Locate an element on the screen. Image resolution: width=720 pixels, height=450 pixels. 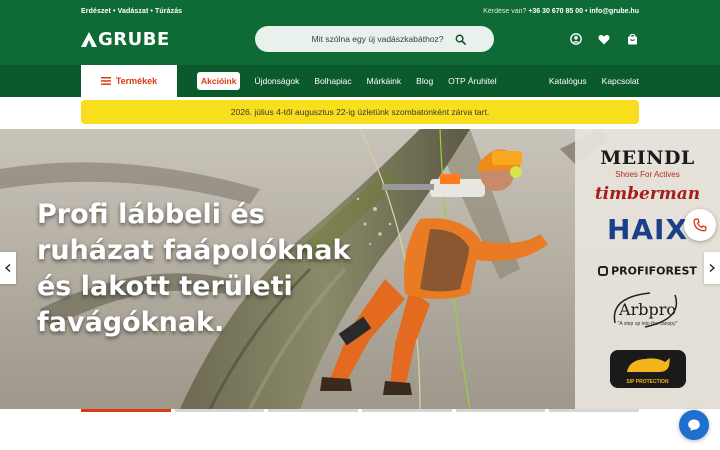
nav-right-links: Katalógus Kapcsolat is located at coordinates (594, 81).